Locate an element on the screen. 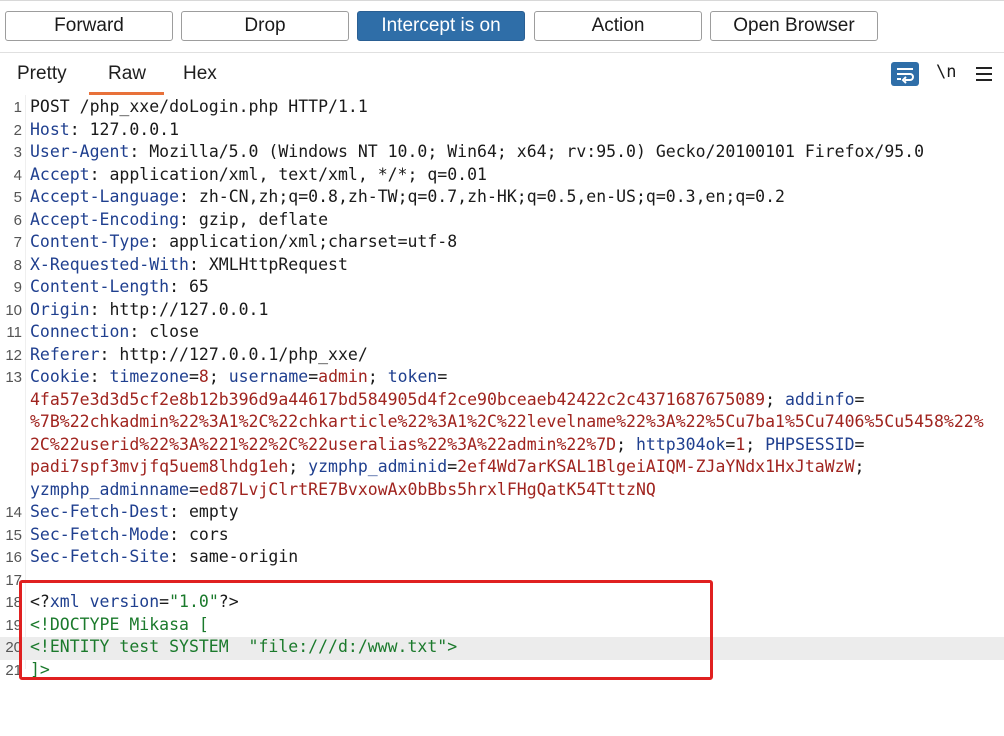 Image resolution: width=1004 pixels, height=736 pixels. line-number: 13 is located at coordinates (13, 377).